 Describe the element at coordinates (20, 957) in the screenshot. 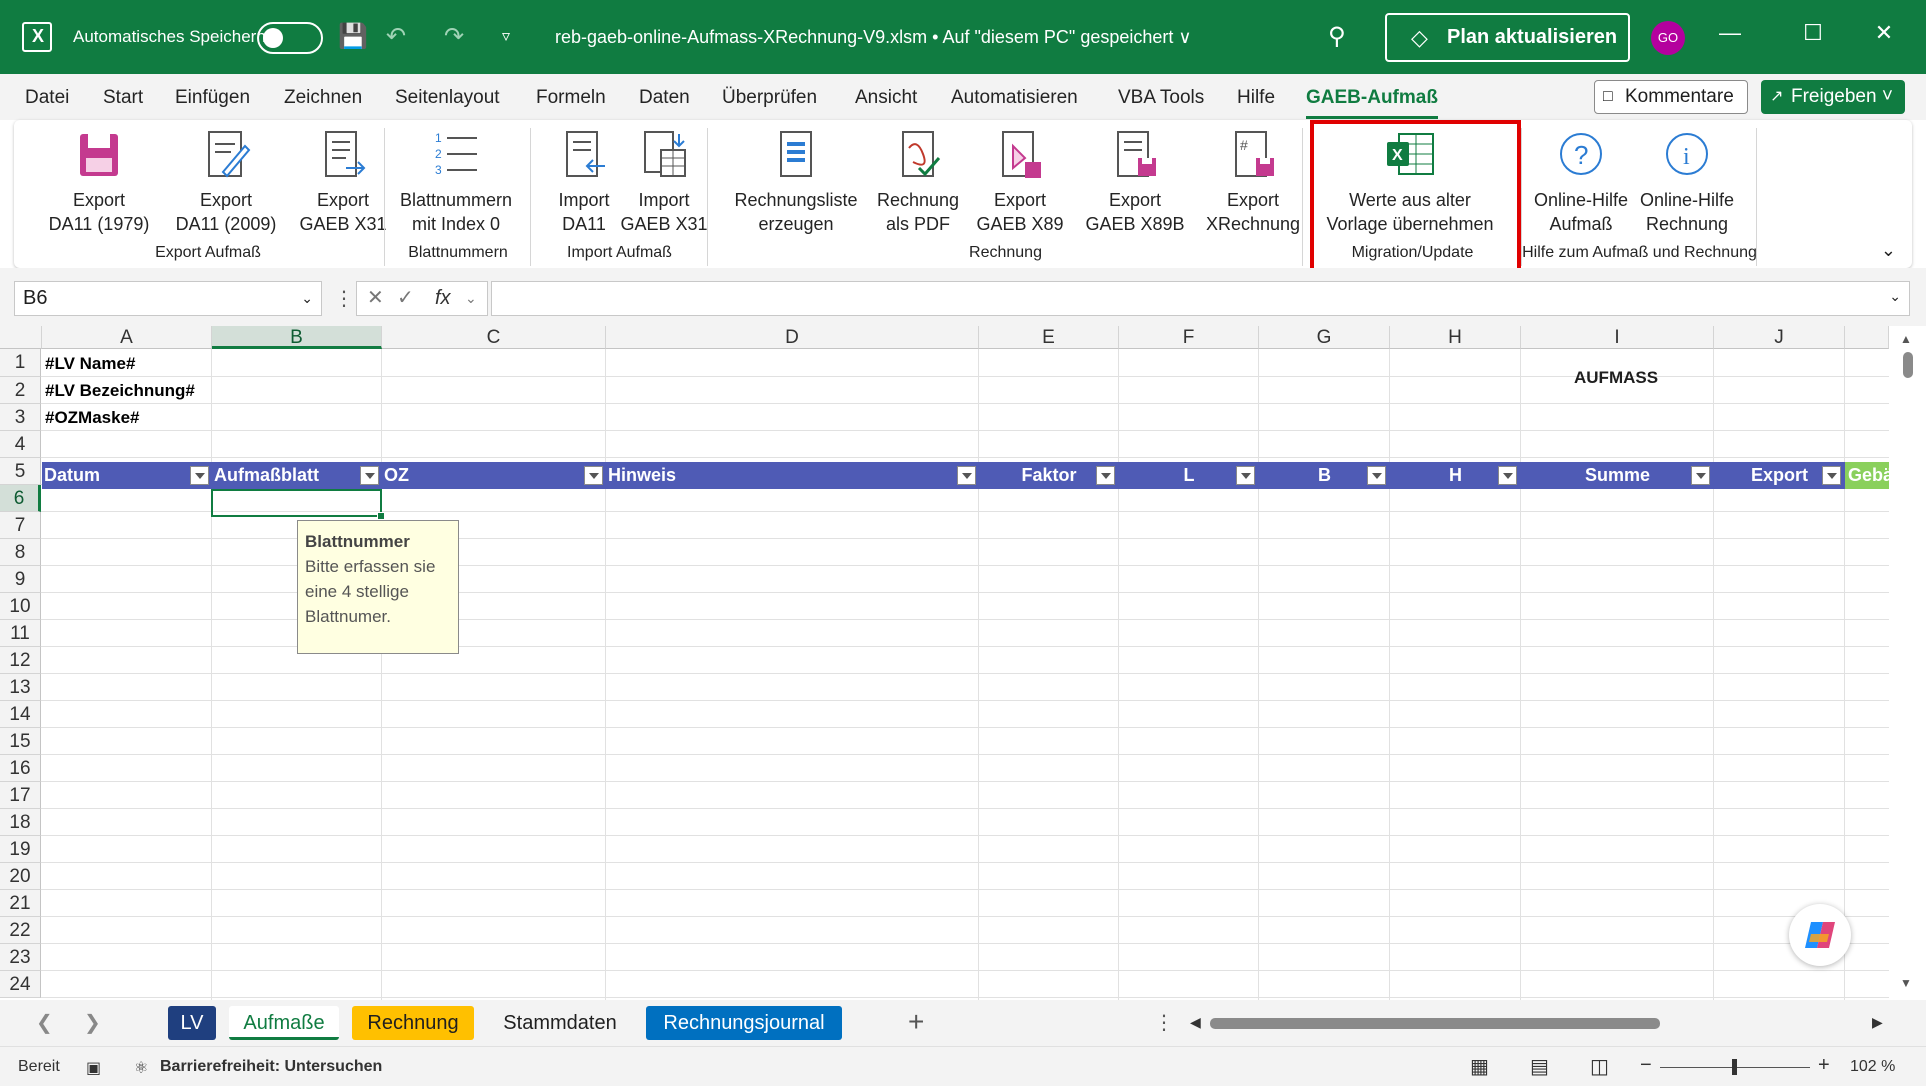

I see `row-header-23: 23` at that location.